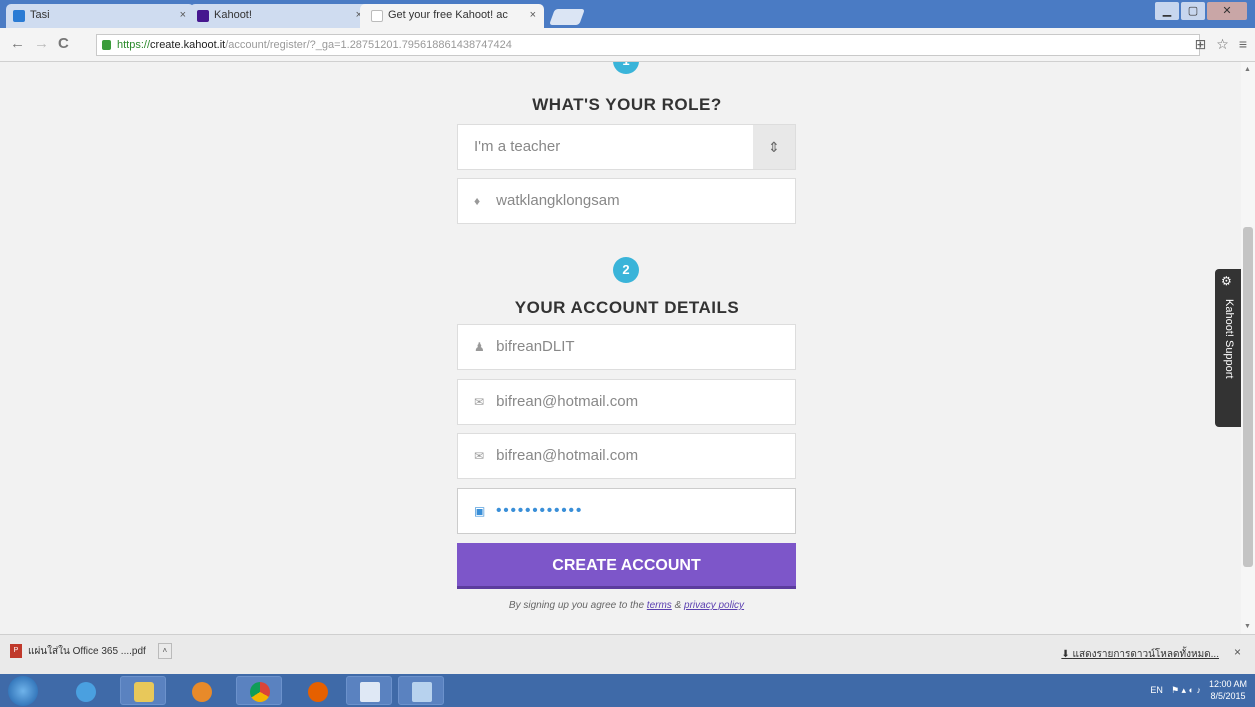 Image resolution: width=1255 pixels, height=707 pixels. Describe the element at coordinates (1228, 690) in the screenshot. I see `clock: 12:00 AM 8/5/2015` at that location.